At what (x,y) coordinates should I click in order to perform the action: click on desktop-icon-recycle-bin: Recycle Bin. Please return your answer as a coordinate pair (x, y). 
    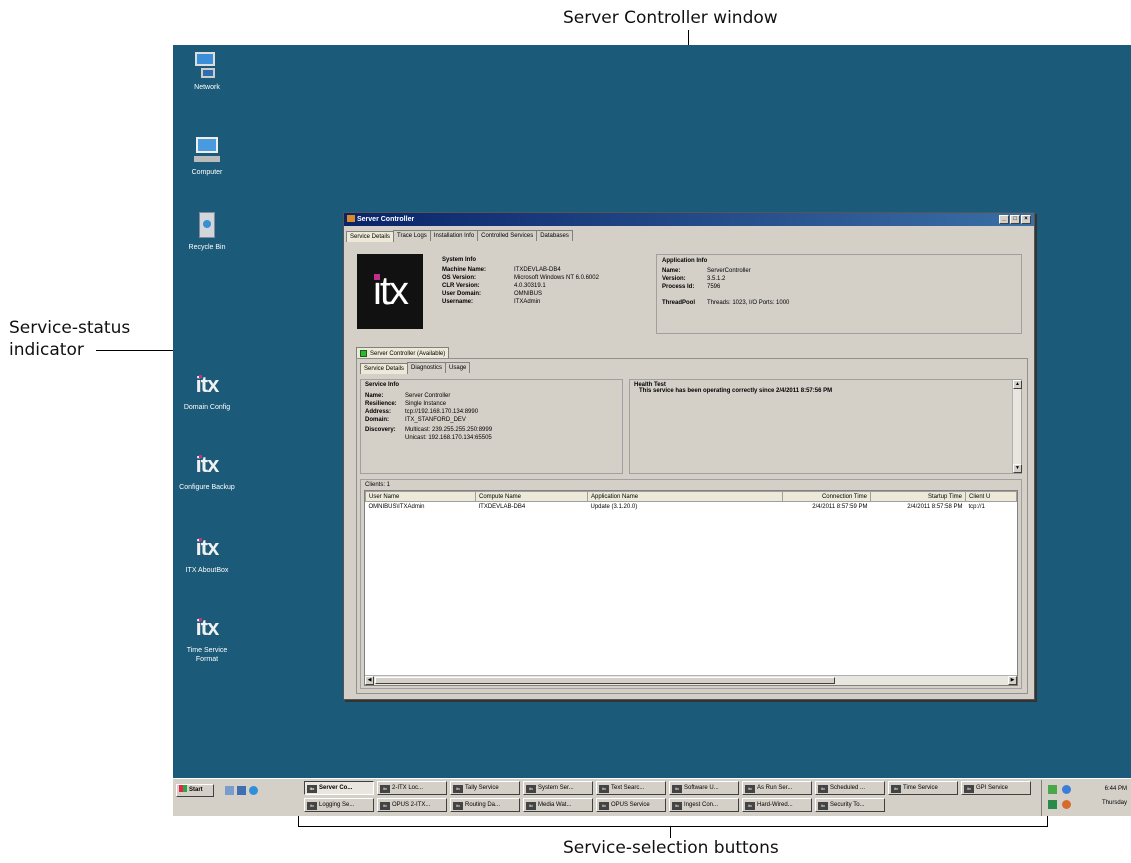
    Looking at the image, I should click on (207, 231).